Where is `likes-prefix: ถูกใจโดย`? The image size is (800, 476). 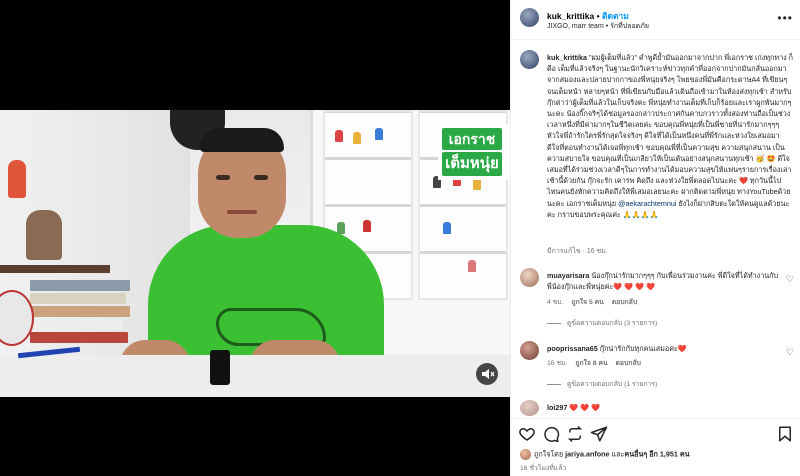
likes-prefix: ถูกใจโดย is located at coordinates (550, 454).